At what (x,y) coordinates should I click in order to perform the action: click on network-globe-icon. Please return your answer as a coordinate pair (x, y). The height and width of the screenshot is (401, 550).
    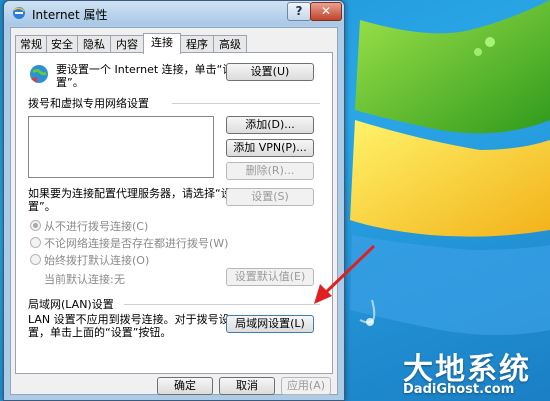
    Looking at the image, I should click on (39, 74).